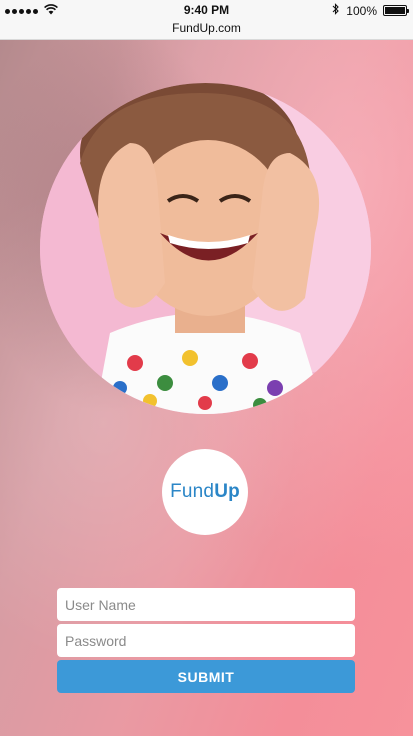 The height and width of the screenshot is (736, 413). I want to click on url-text: FundUp.com, so click(206, 28).